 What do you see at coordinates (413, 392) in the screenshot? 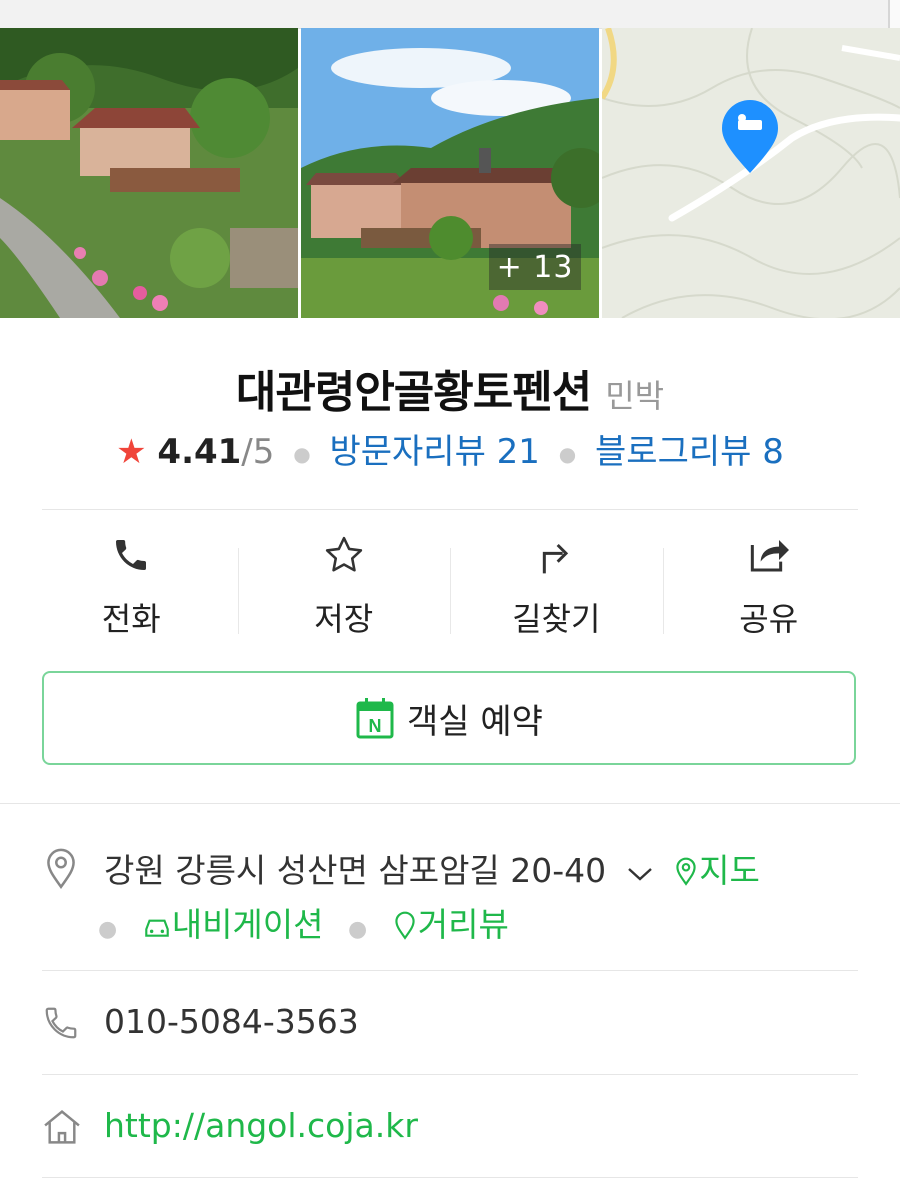
I see `place-name: 대관령안골황토펜션` at bounding box center [413, 392].